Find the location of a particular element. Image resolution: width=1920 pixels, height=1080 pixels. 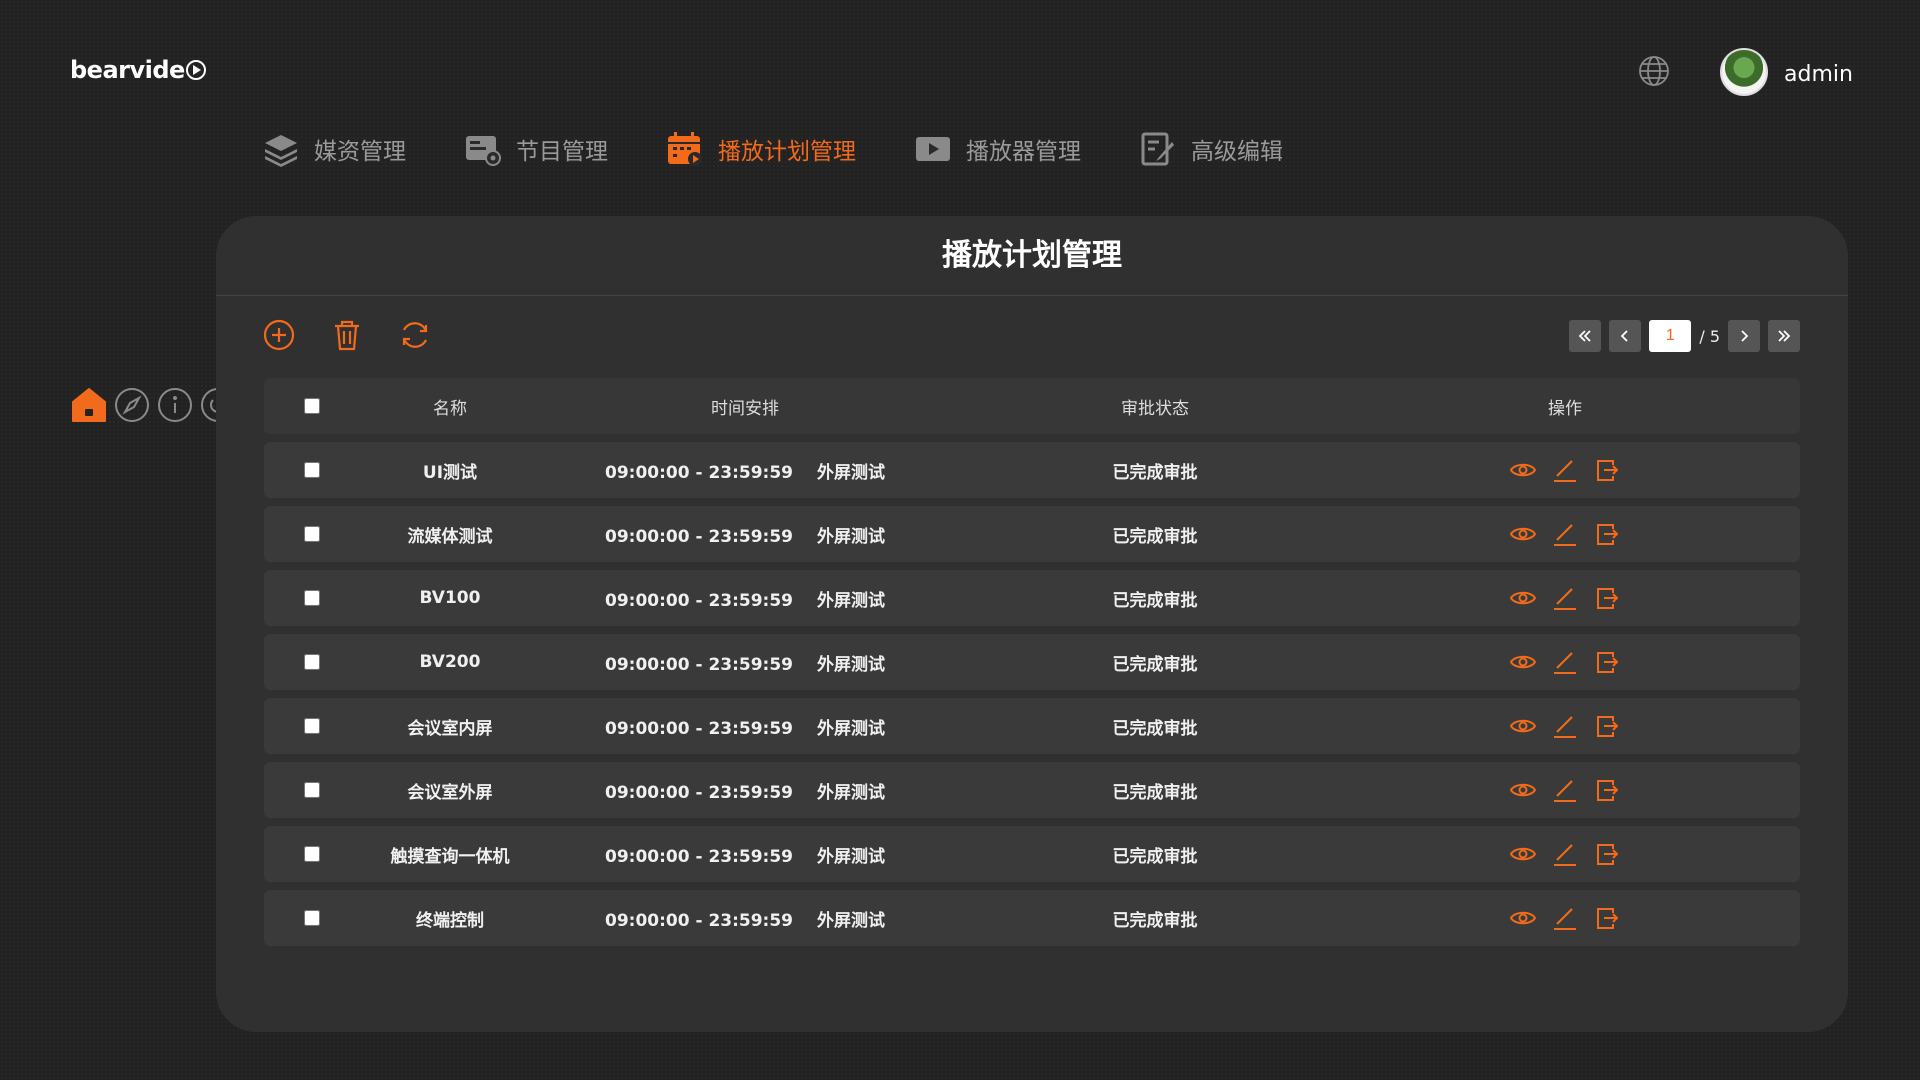

brand-logo: bearvide is located at coordinates (138, 70).